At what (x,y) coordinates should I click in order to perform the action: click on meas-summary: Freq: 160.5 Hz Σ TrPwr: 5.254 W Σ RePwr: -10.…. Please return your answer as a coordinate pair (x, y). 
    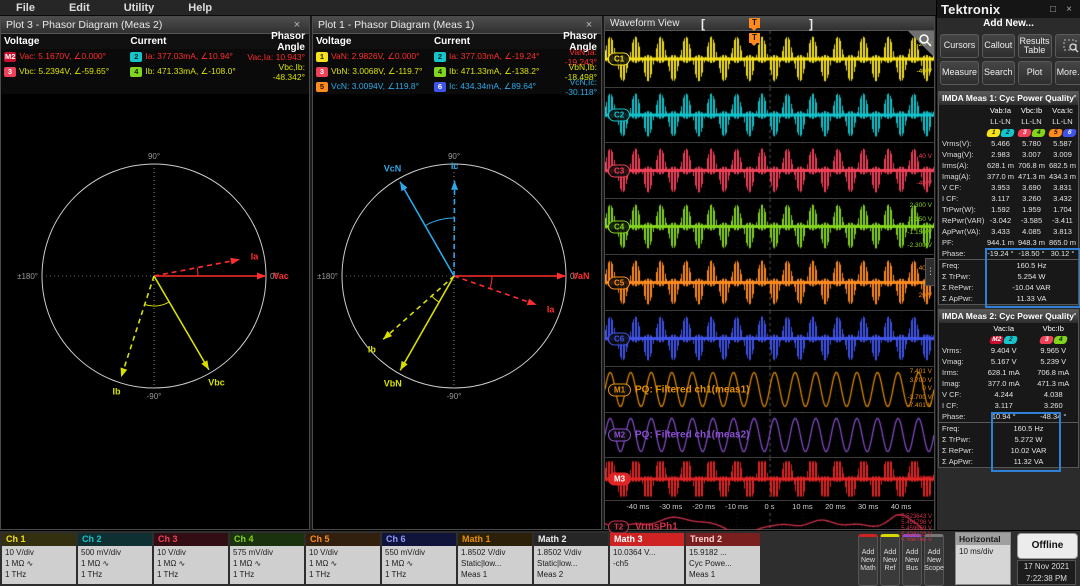
    Looking at the image, I should click on (1008, 281).